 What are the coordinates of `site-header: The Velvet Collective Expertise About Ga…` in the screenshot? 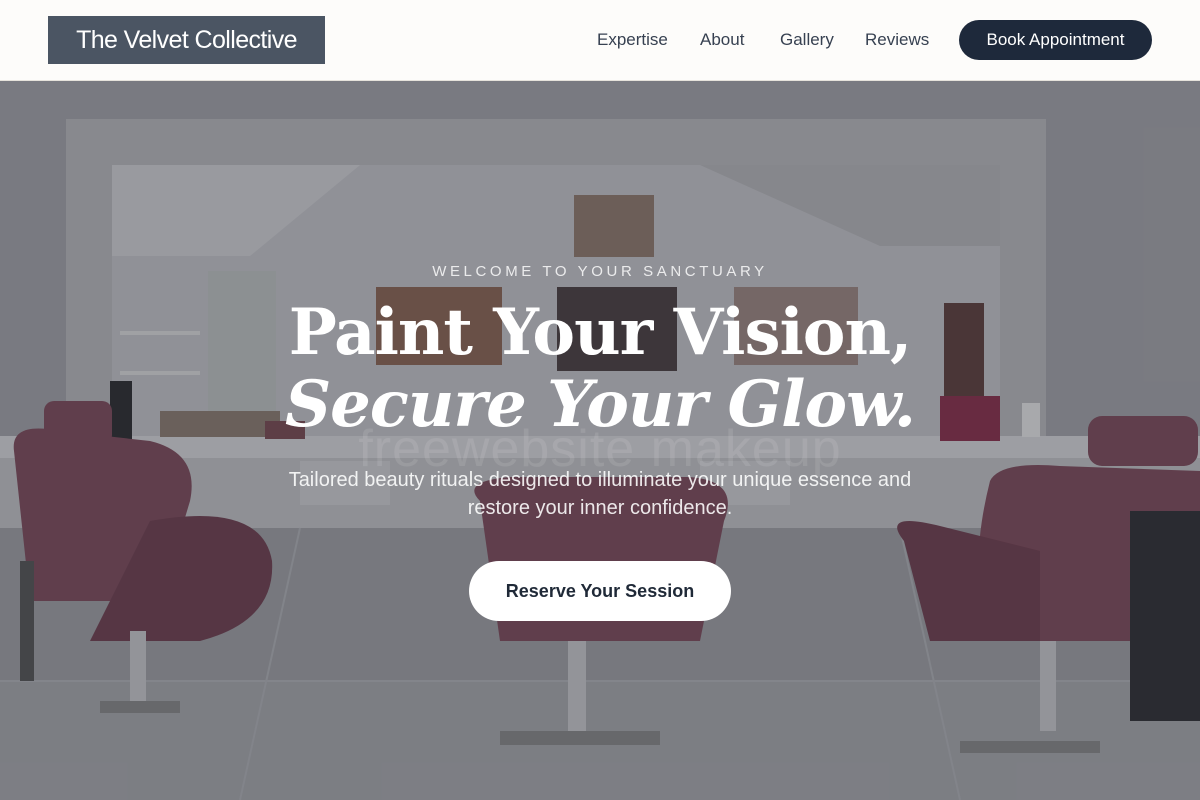 It's located at (600, 40).